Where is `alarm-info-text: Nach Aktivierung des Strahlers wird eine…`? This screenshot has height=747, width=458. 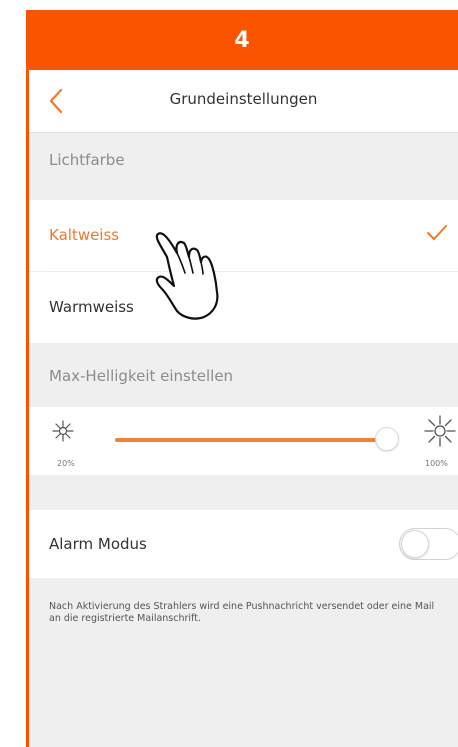 alarm-info-text: Nach Aktivierung des Strahlers wird eine… is located at coordinates (242, 612).